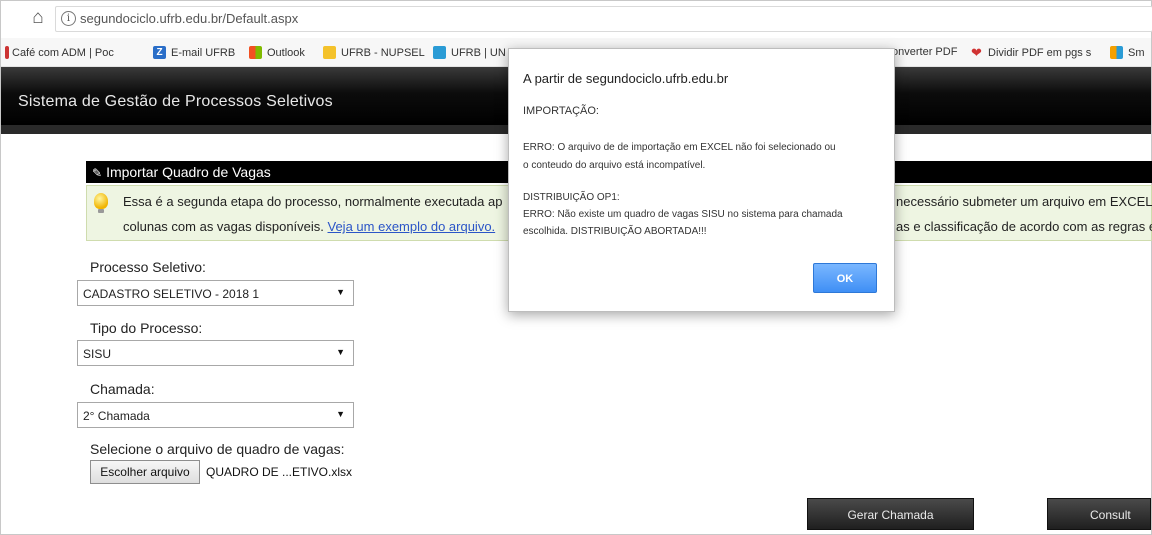 The width and height of the screenshot is (1152, 535). What do you see at coordinates (412, 226) in the screenshot?
I see `example-file-link: Veja um exemplo do arquivo.` at bounding box center [412, 226].